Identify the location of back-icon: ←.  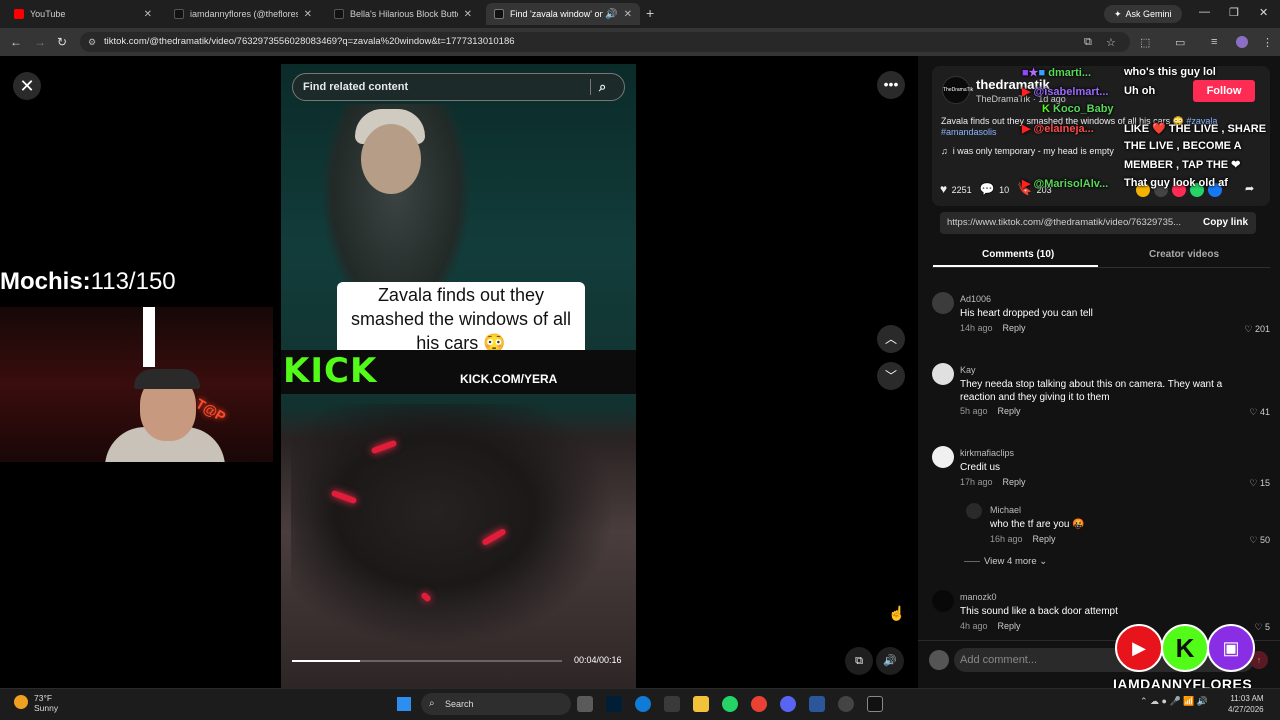
(16, 42).